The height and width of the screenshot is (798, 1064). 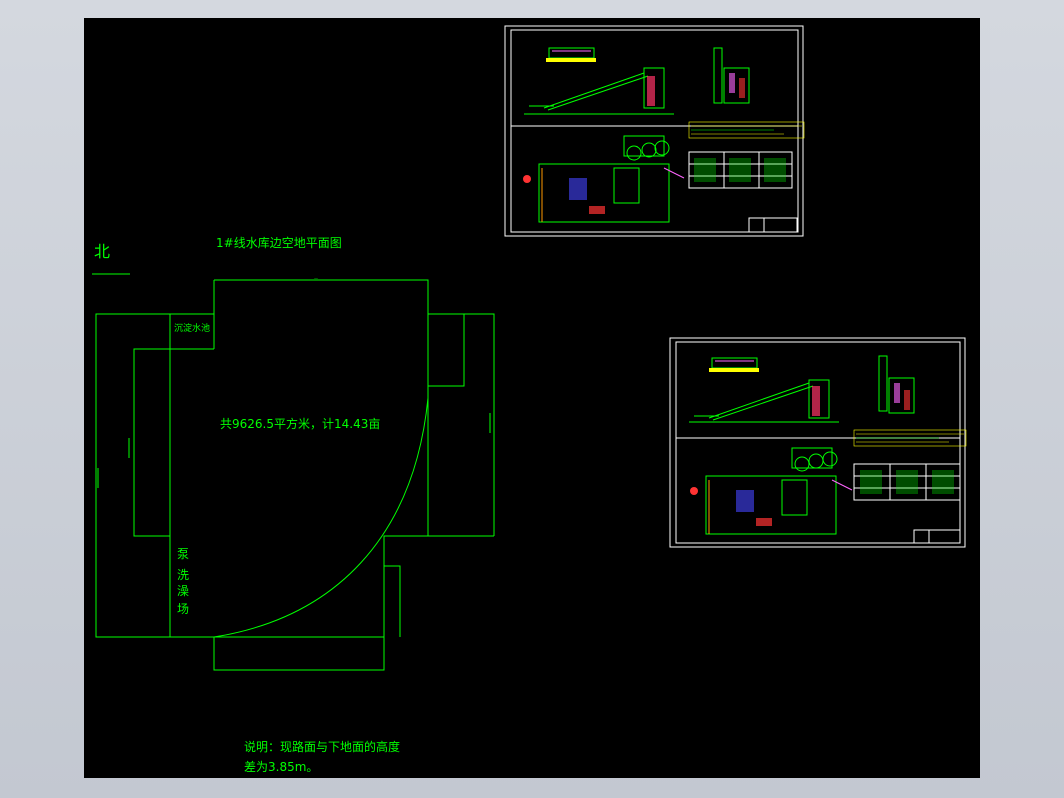 I want to click on ne-notch, so click(x=446, y=350).